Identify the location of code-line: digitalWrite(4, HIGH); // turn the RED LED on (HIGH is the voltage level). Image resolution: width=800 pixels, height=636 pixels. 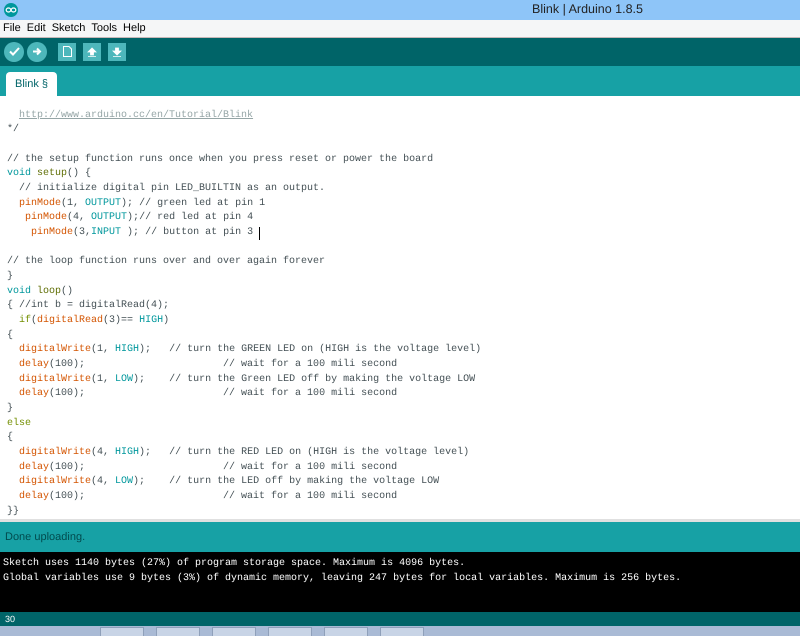
(244, 453).